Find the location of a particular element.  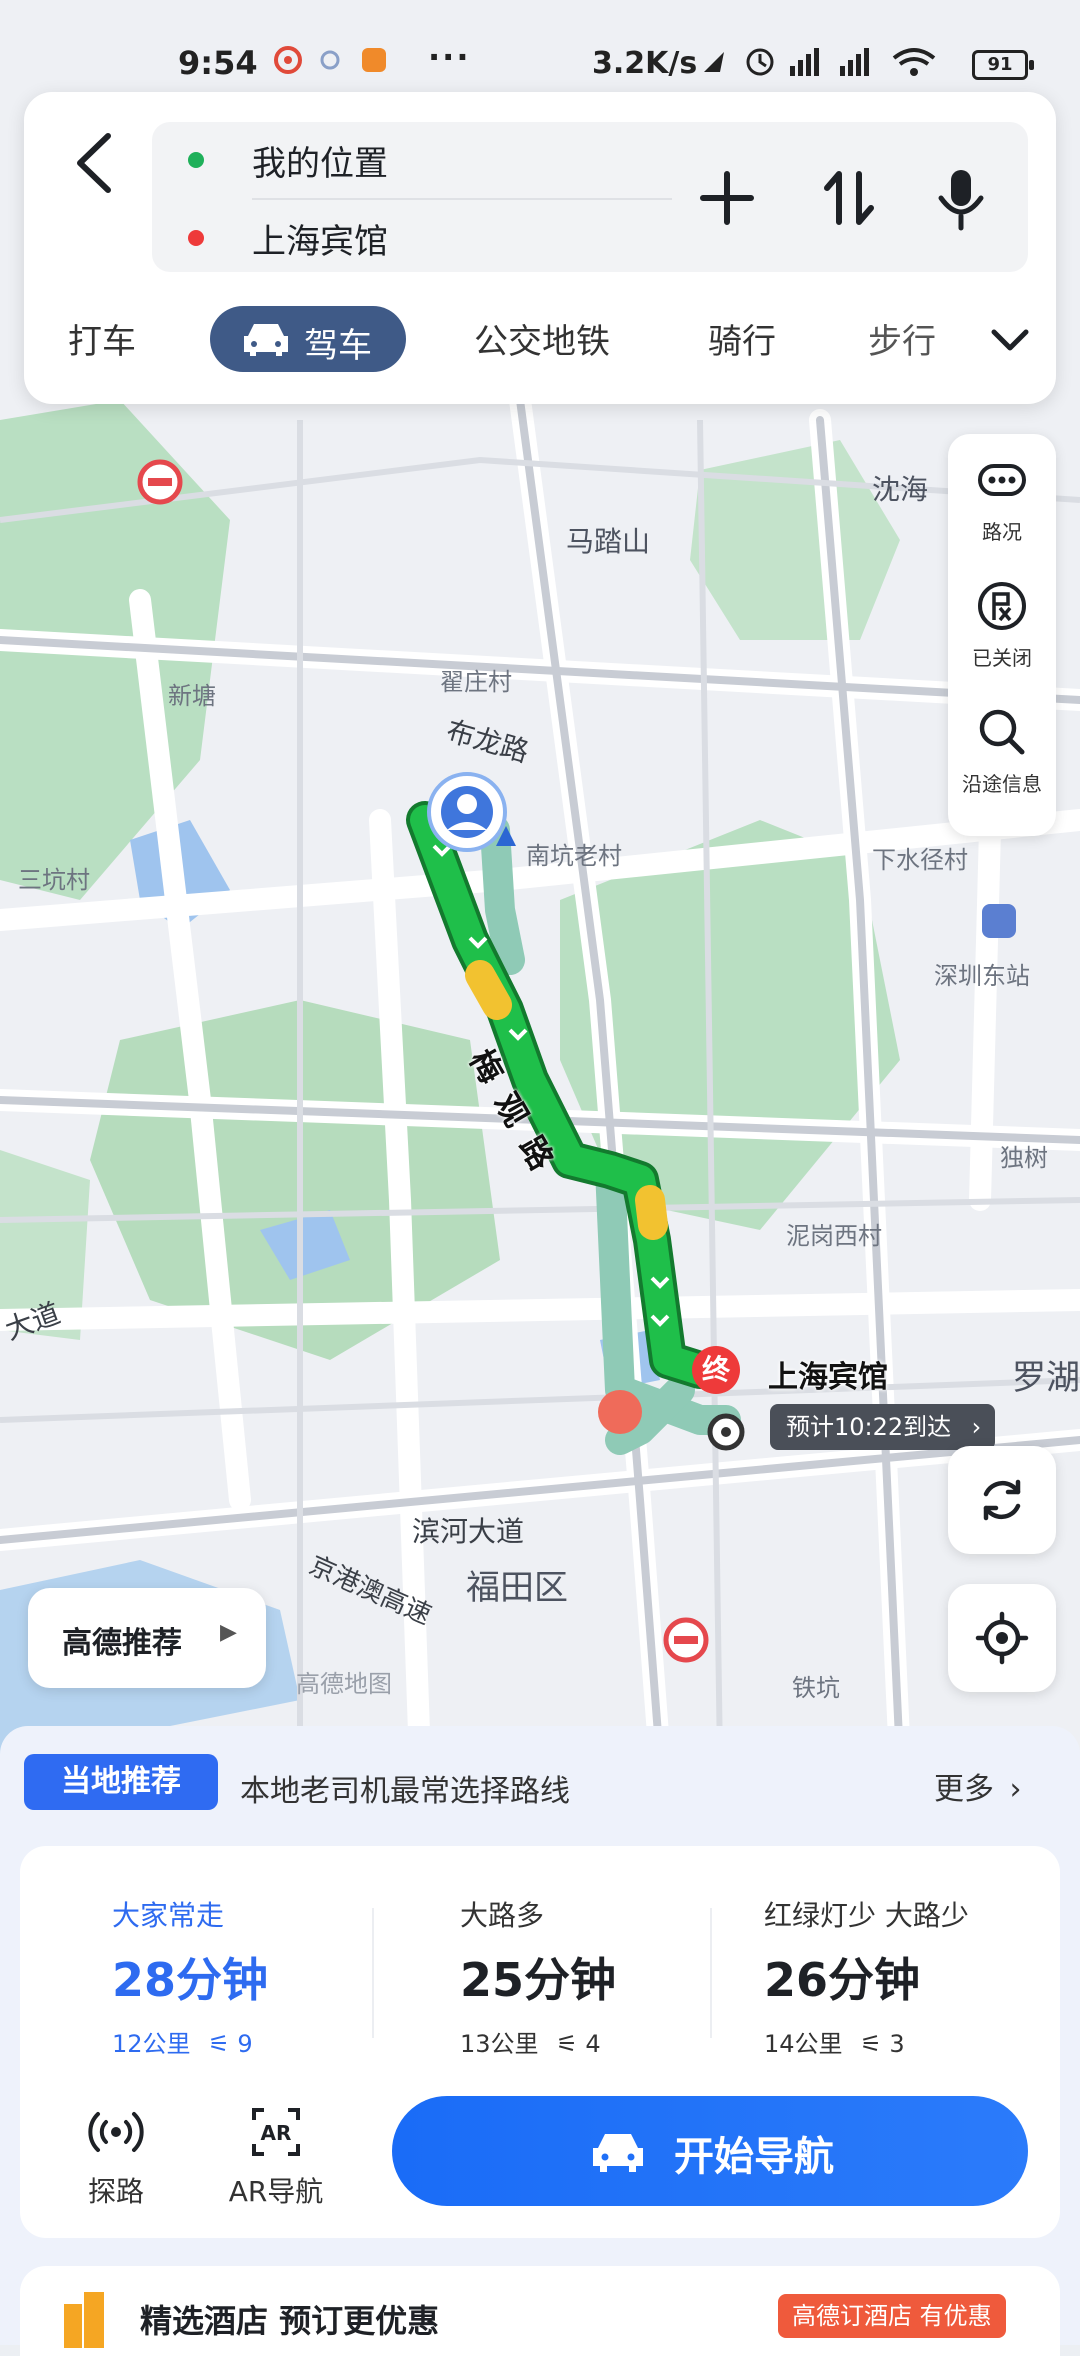

chevron-down-icon is located at coordinates (1010, 340).